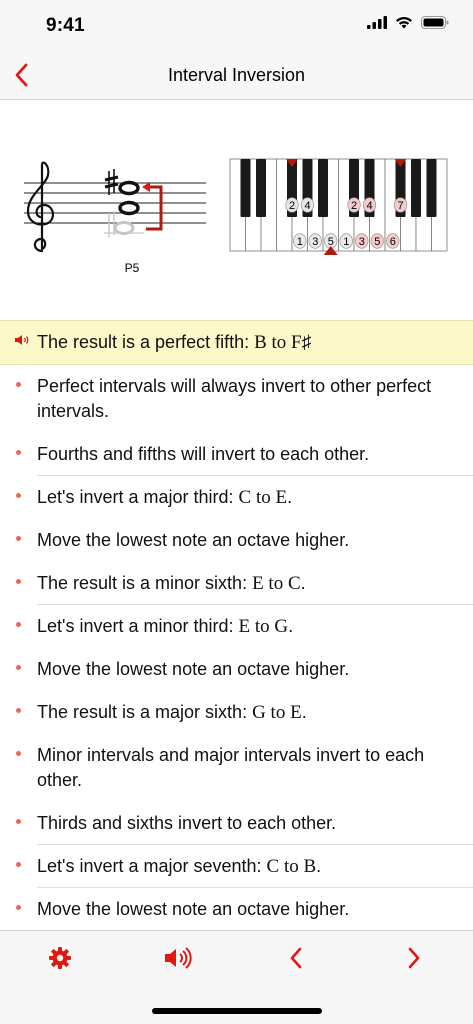 This screenshot has width=473, height=1024. I want to click on list-item-text-main: The result is a perfect fifth:, so click(146, 342).